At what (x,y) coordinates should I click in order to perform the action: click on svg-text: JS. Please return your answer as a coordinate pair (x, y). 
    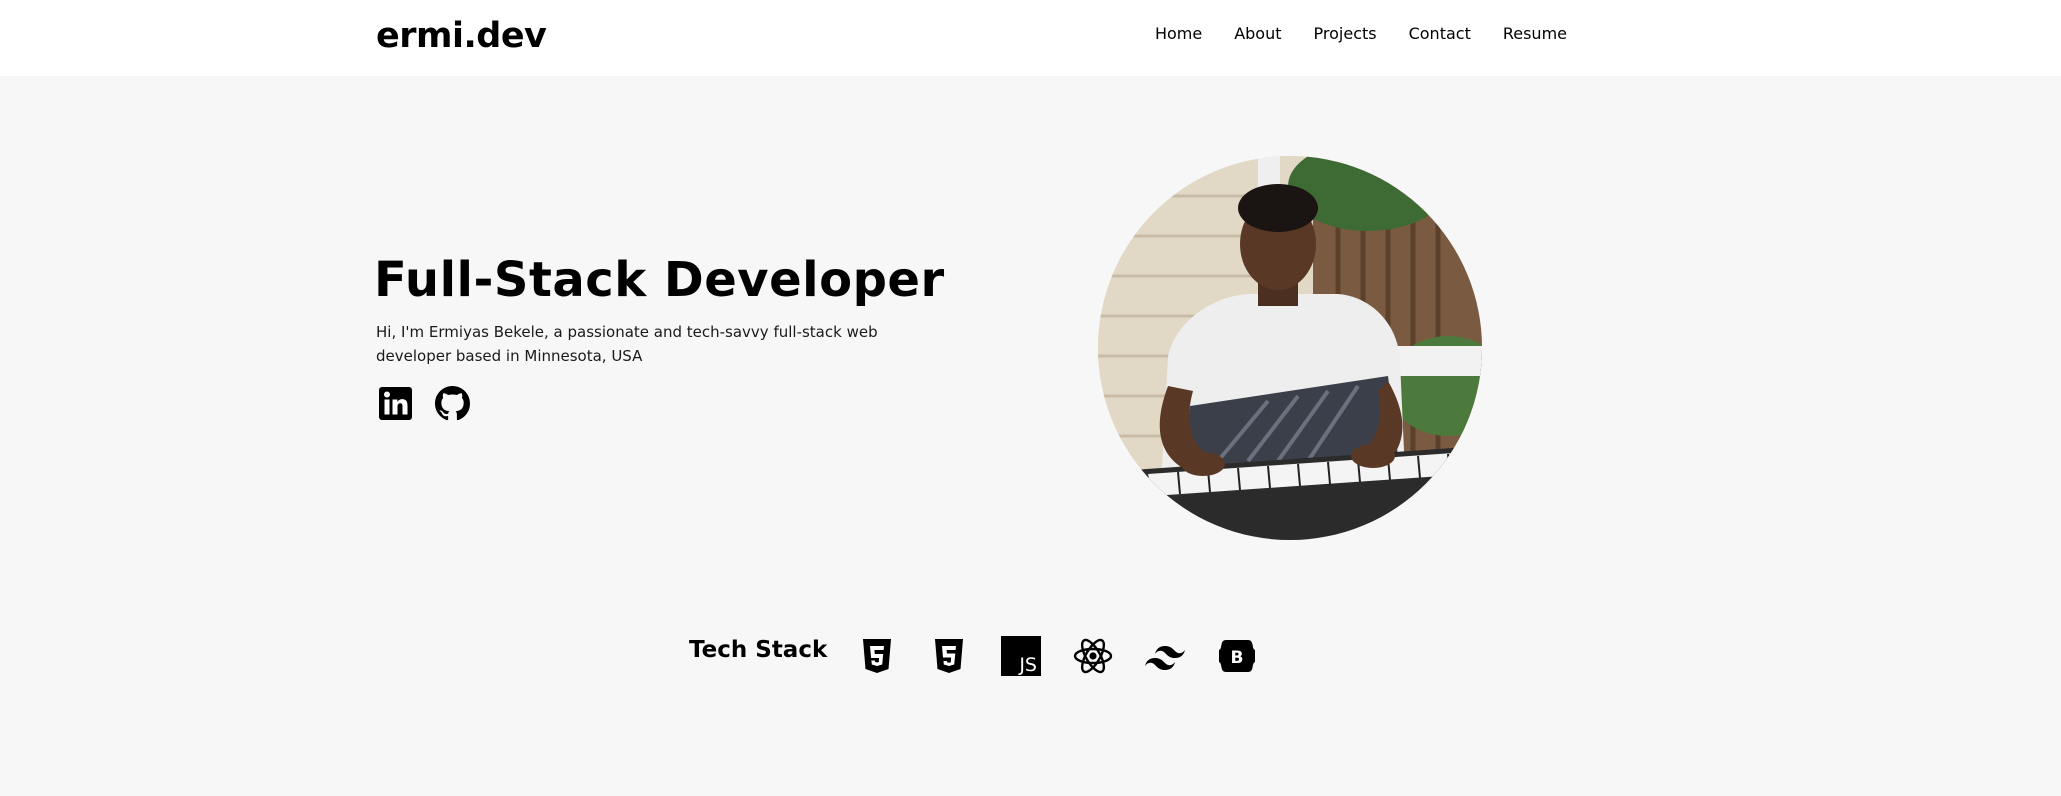
    Looking at the image, I should click on (1027, 665).